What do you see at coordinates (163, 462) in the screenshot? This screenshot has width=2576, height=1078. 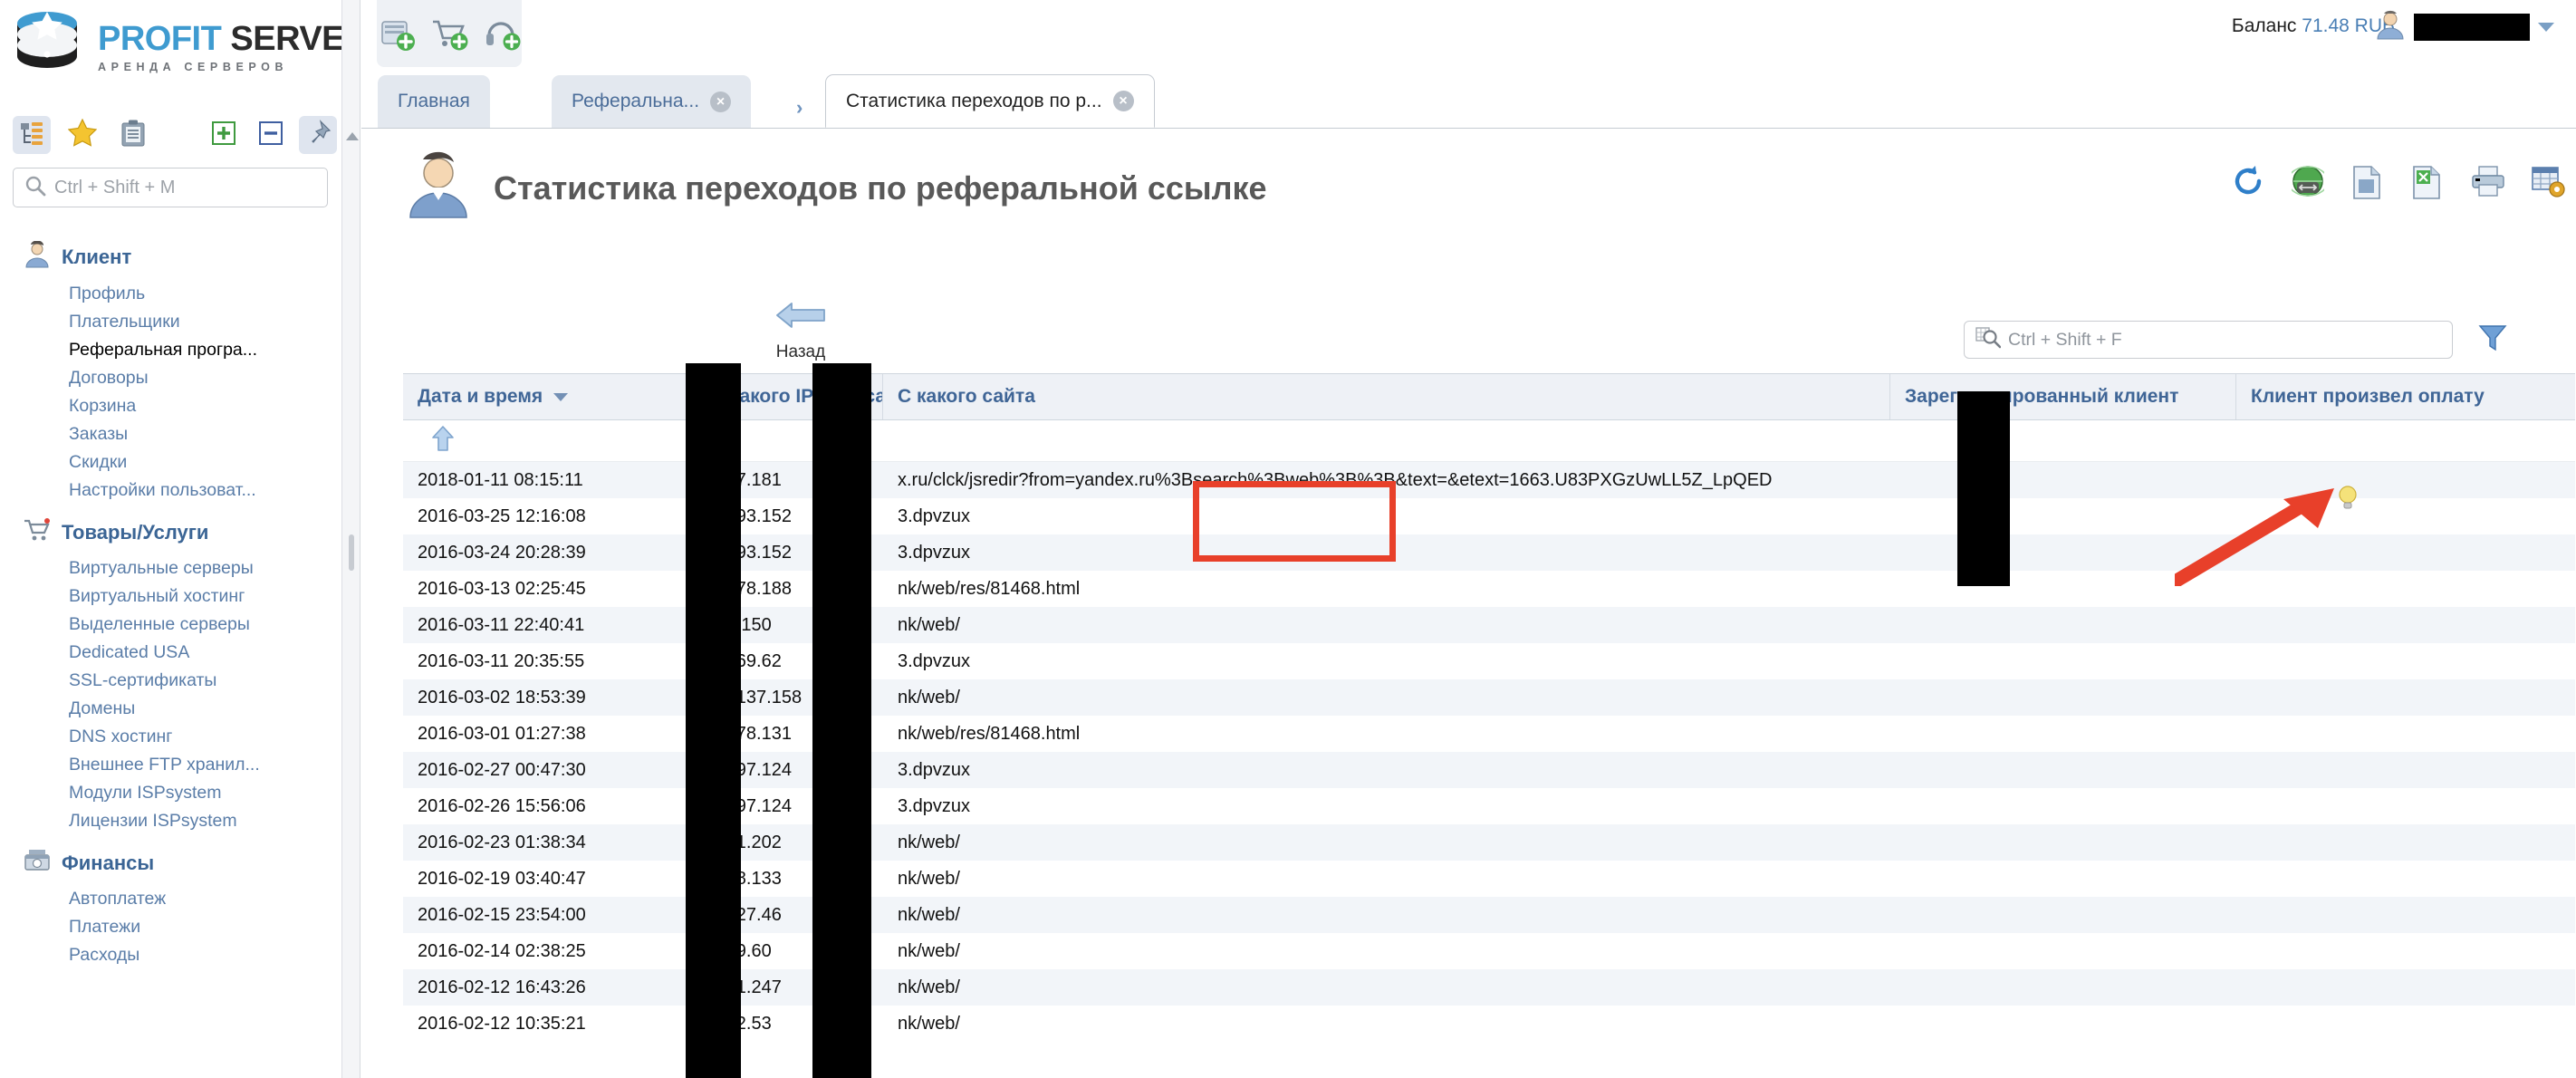 I see `sidebar-item: Скидки` at bounding box center [163, 462].